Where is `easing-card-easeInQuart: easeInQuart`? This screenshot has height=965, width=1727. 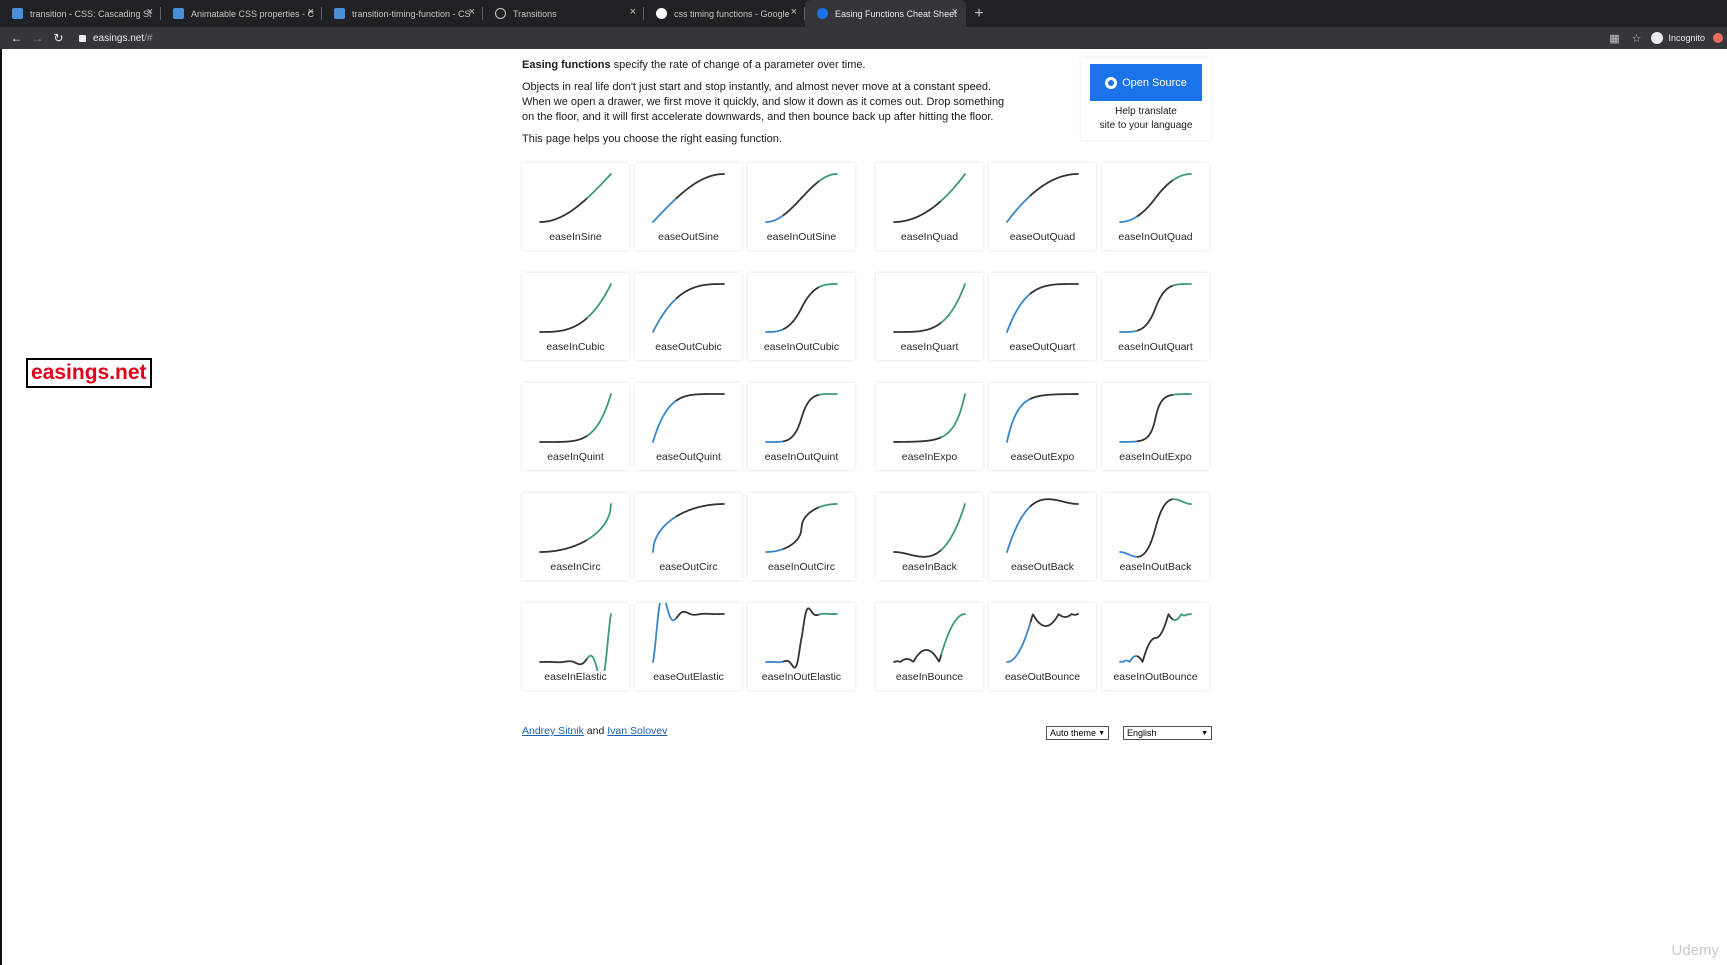 easing-card-easeInQuart: easeInQuart is located at coordinates (929, 316).